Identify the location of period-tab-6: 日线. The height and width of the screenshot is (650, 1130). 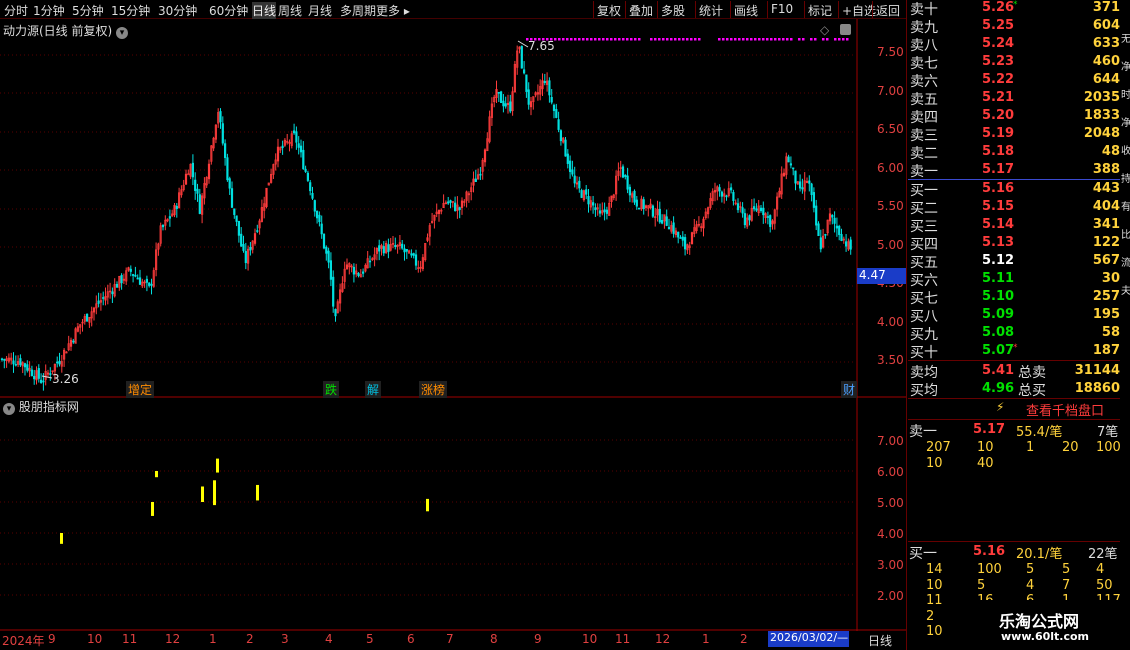
(264, 10).